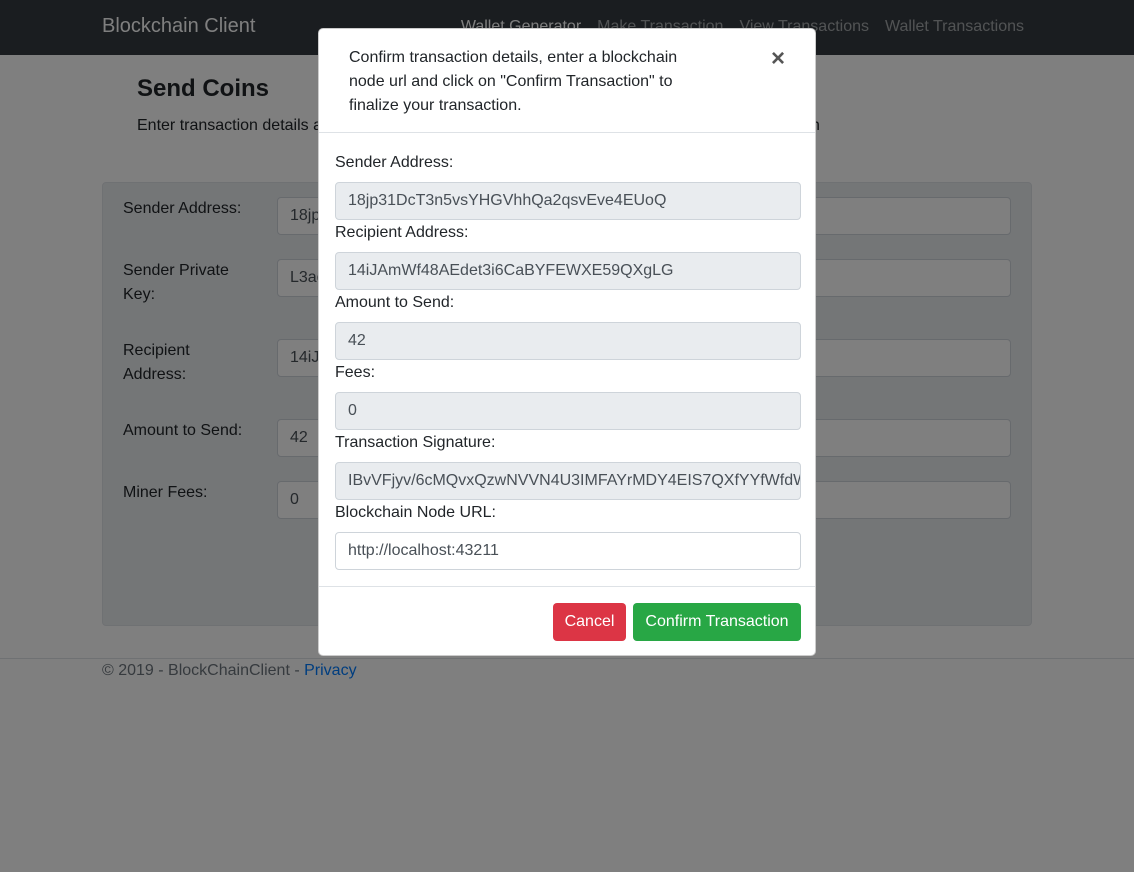 This screenshot has height=872, width=1134. What do you see at coordinates (402, 232) in the screenshot?
I see `modal-recipient-address-label: Recipient Address:` at bounding box center [402, 232].